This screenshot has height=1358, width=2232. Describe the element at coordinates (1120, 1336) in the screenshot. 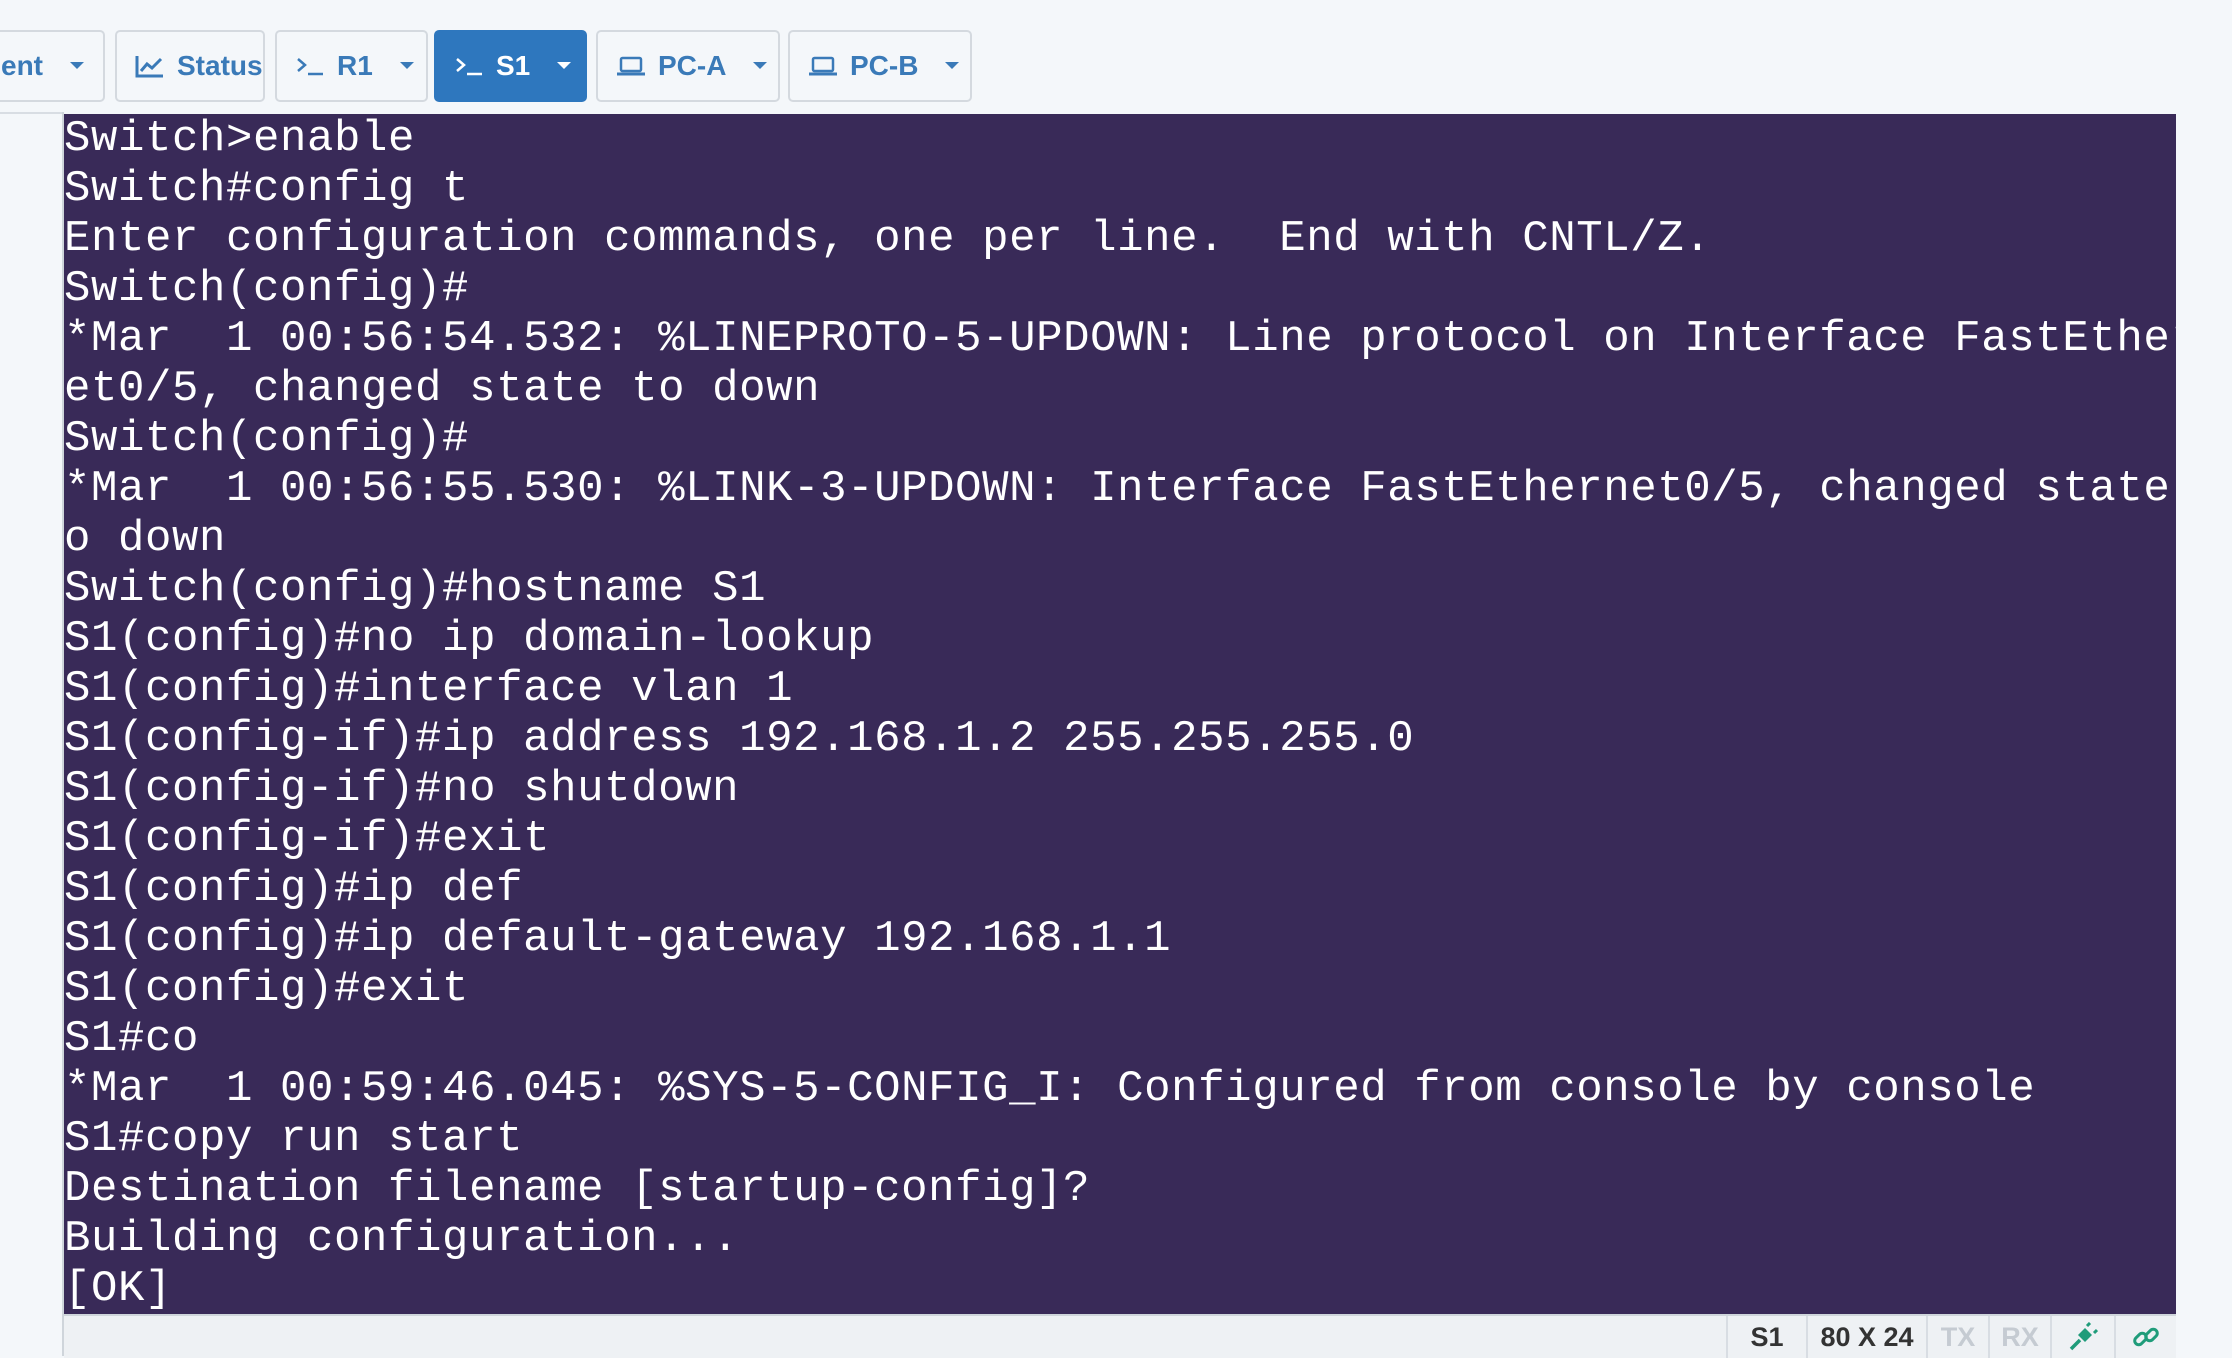

I see `terminal-status-bar: S1 80 X 24 TX RX` at that location.